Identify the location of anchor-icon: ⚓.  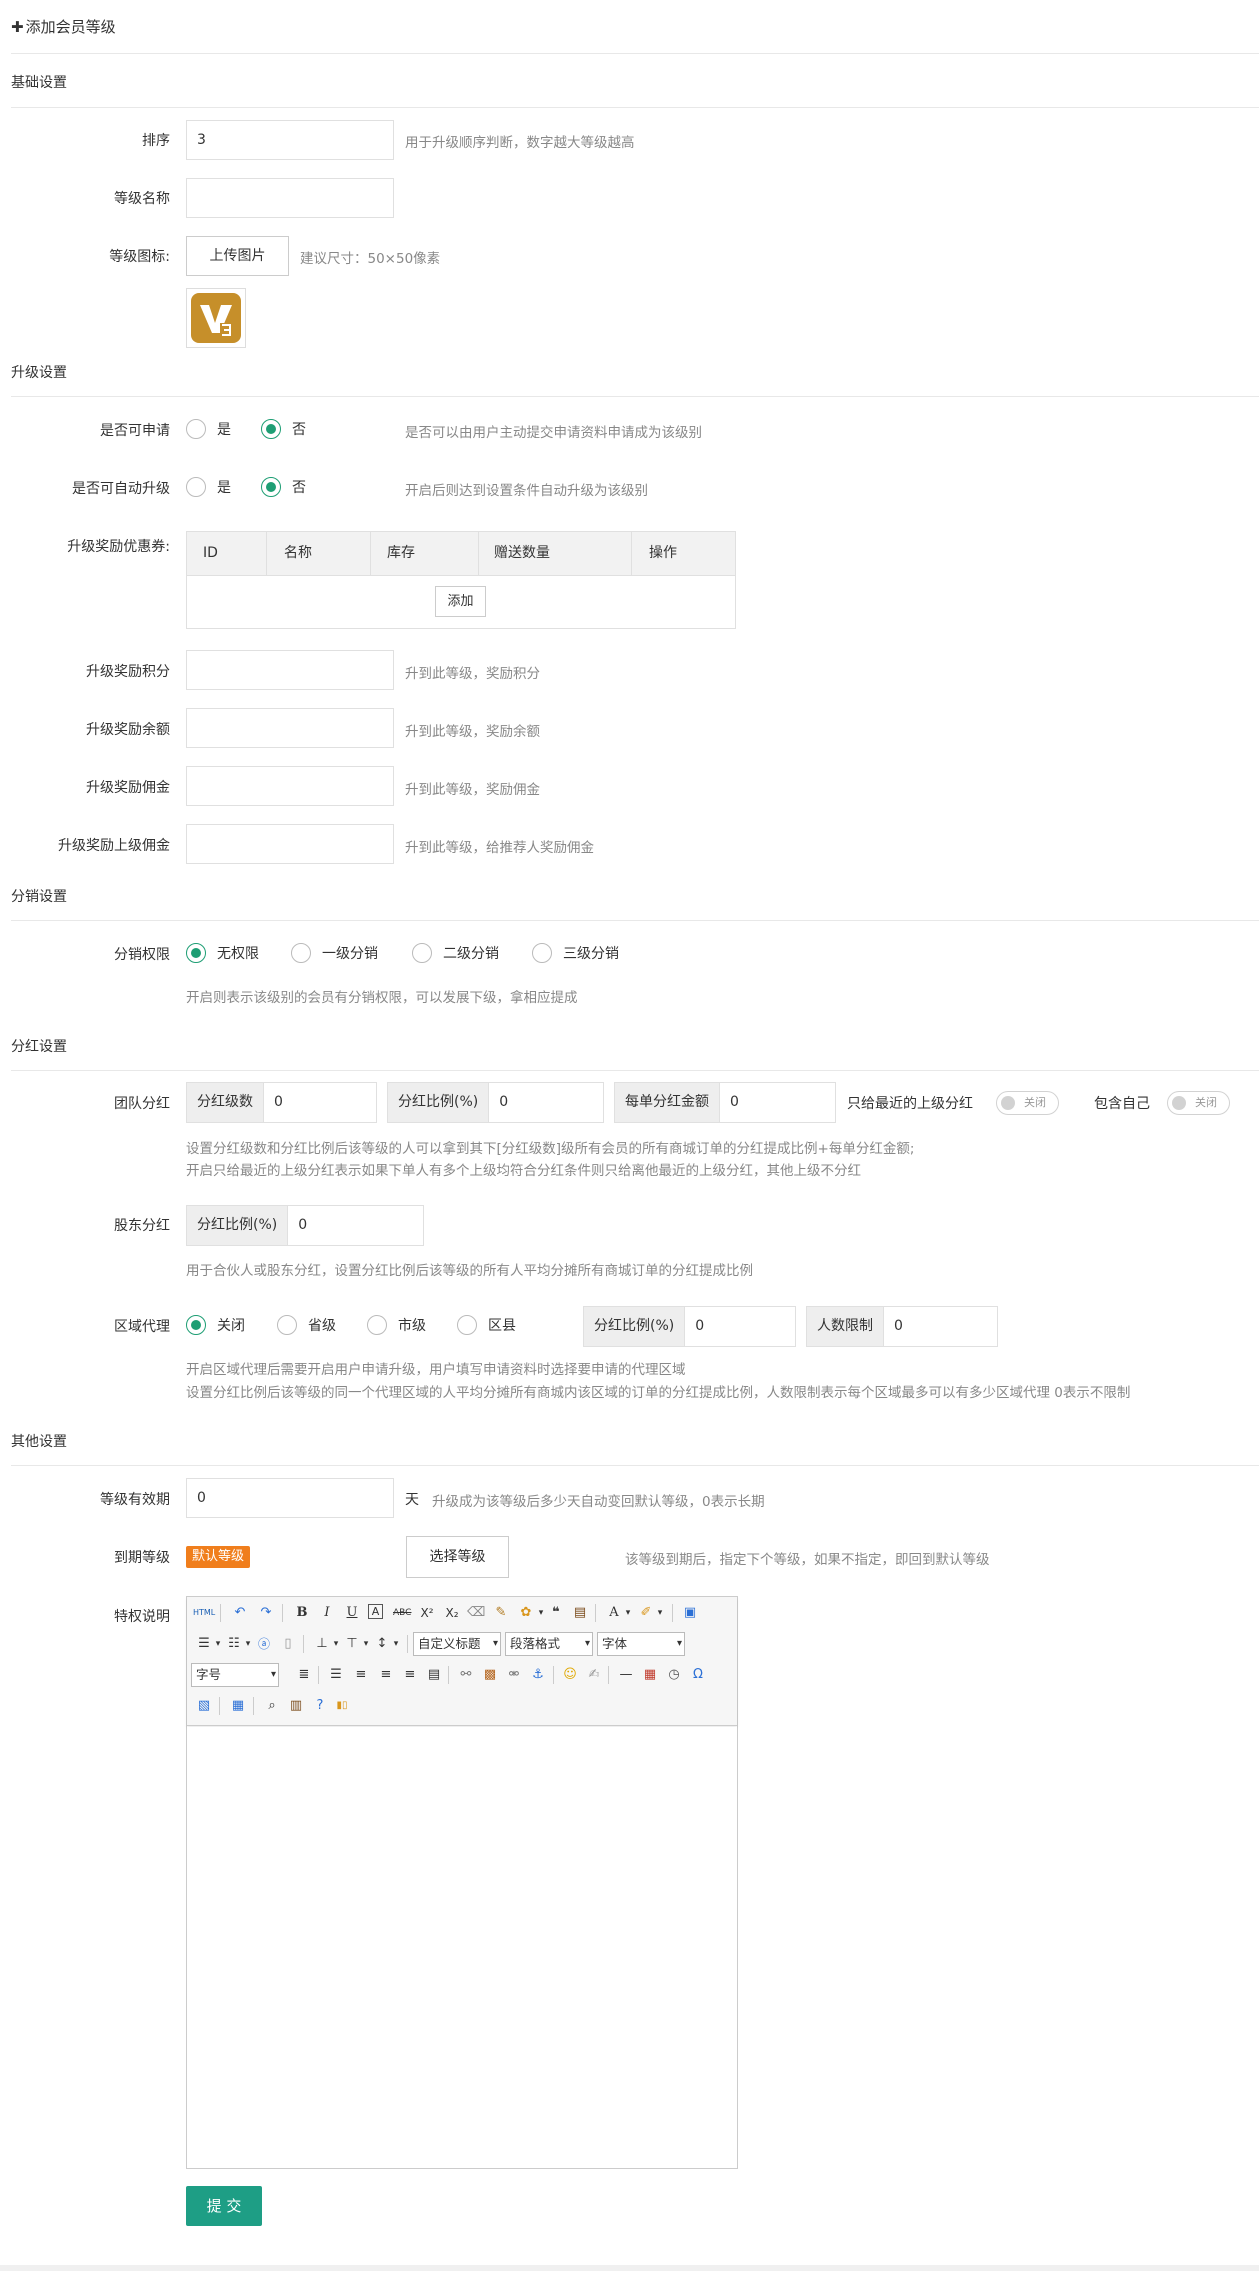
(538, 1675).